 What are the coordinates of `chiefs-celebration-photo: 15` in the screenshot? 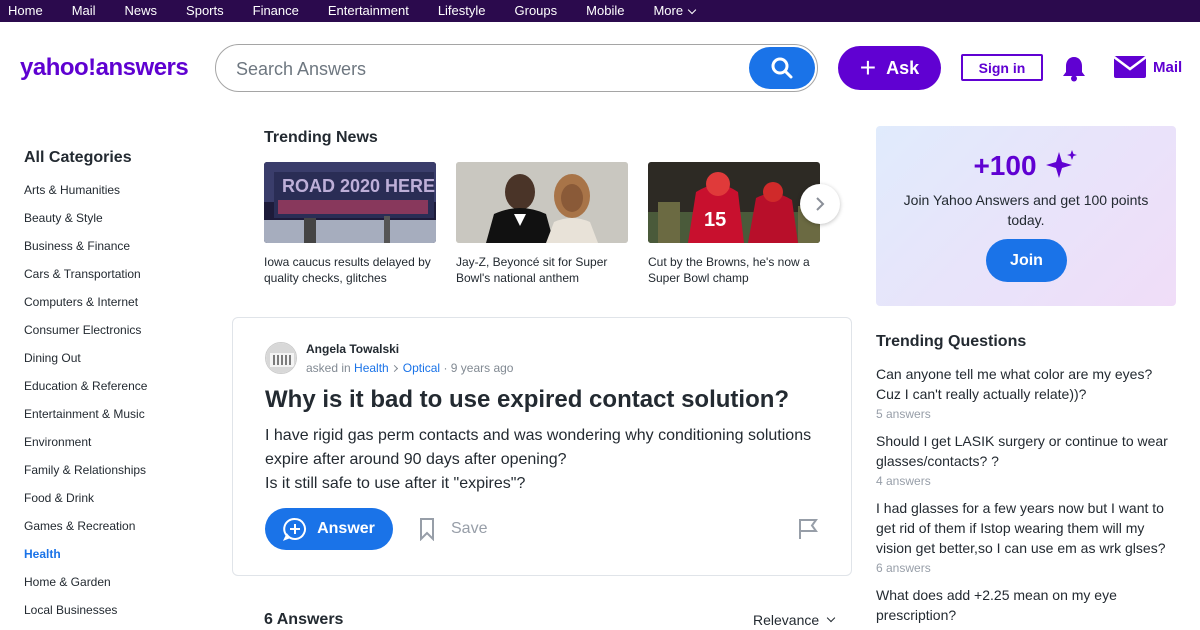 It's located at (734, 202).